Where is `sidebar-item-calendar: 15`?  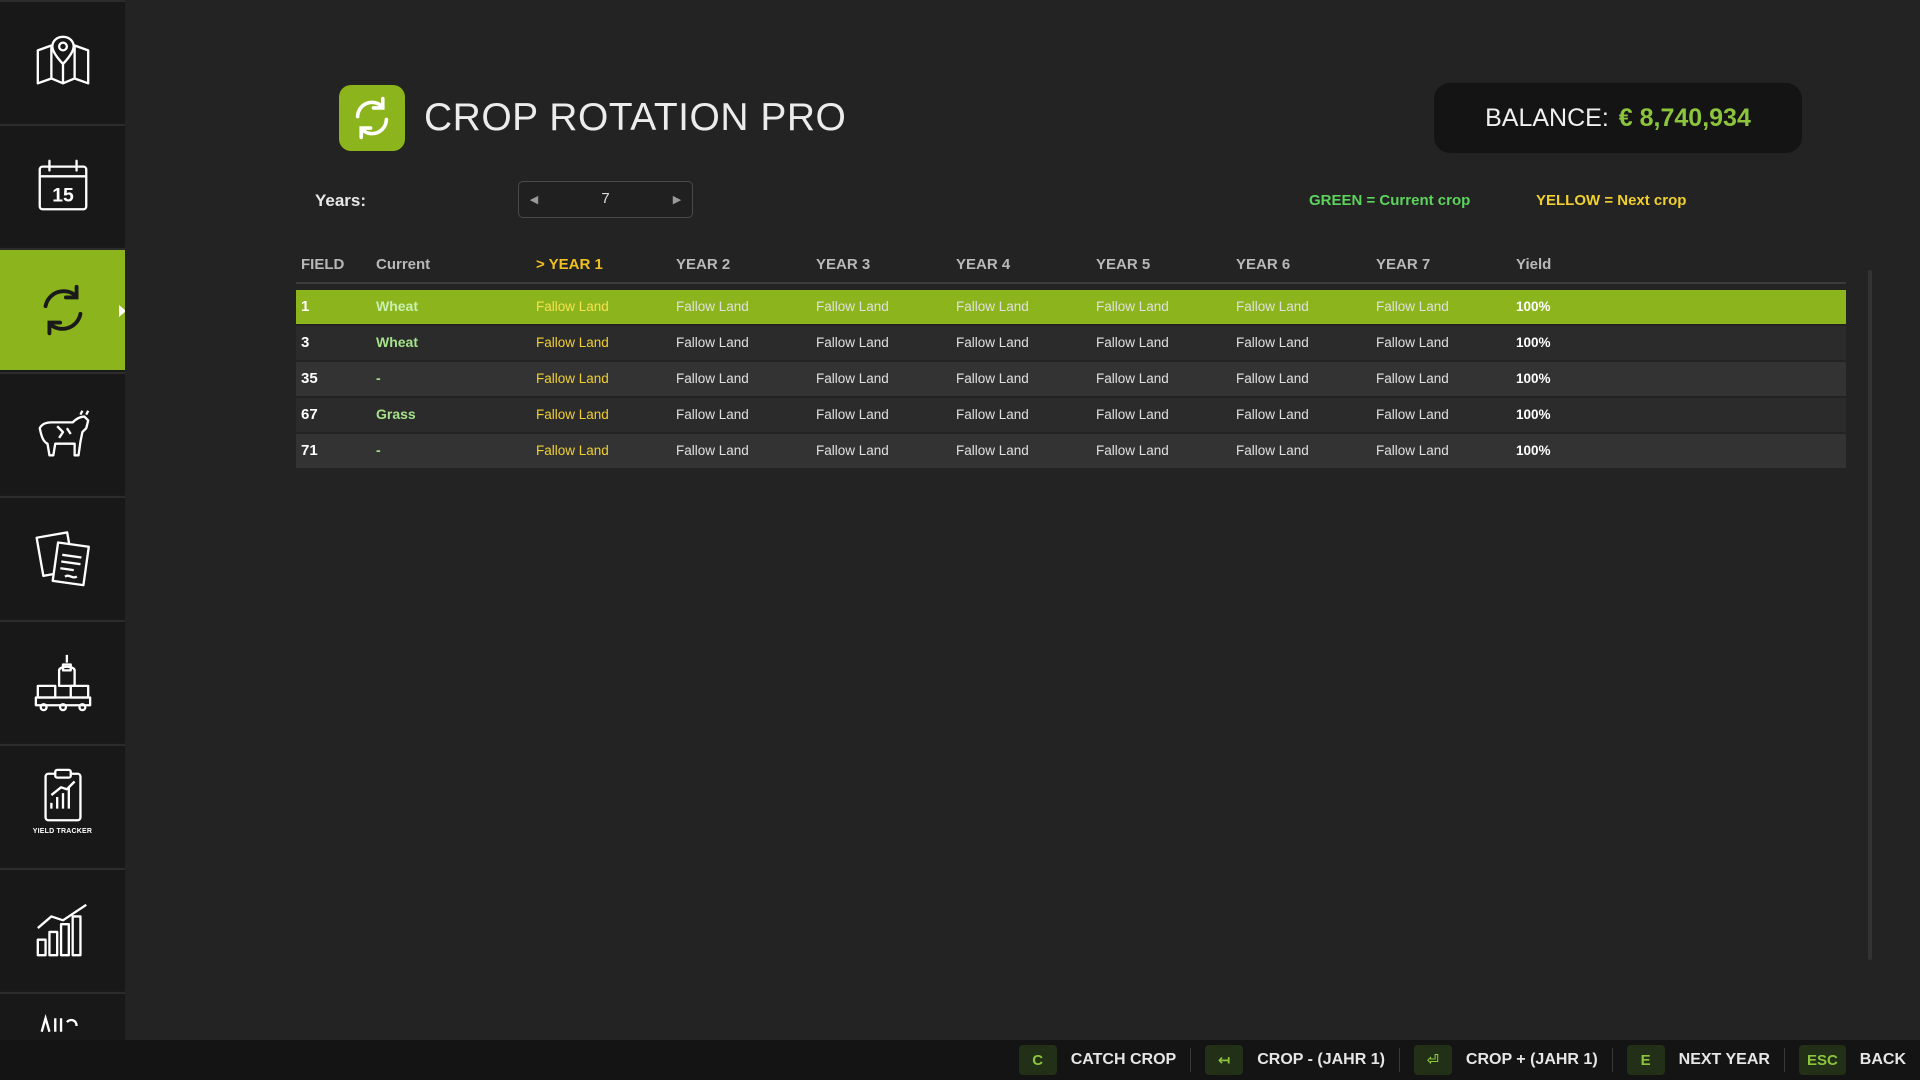 sidebar-item-calendar: 15 is located at coordinates (62, 185).